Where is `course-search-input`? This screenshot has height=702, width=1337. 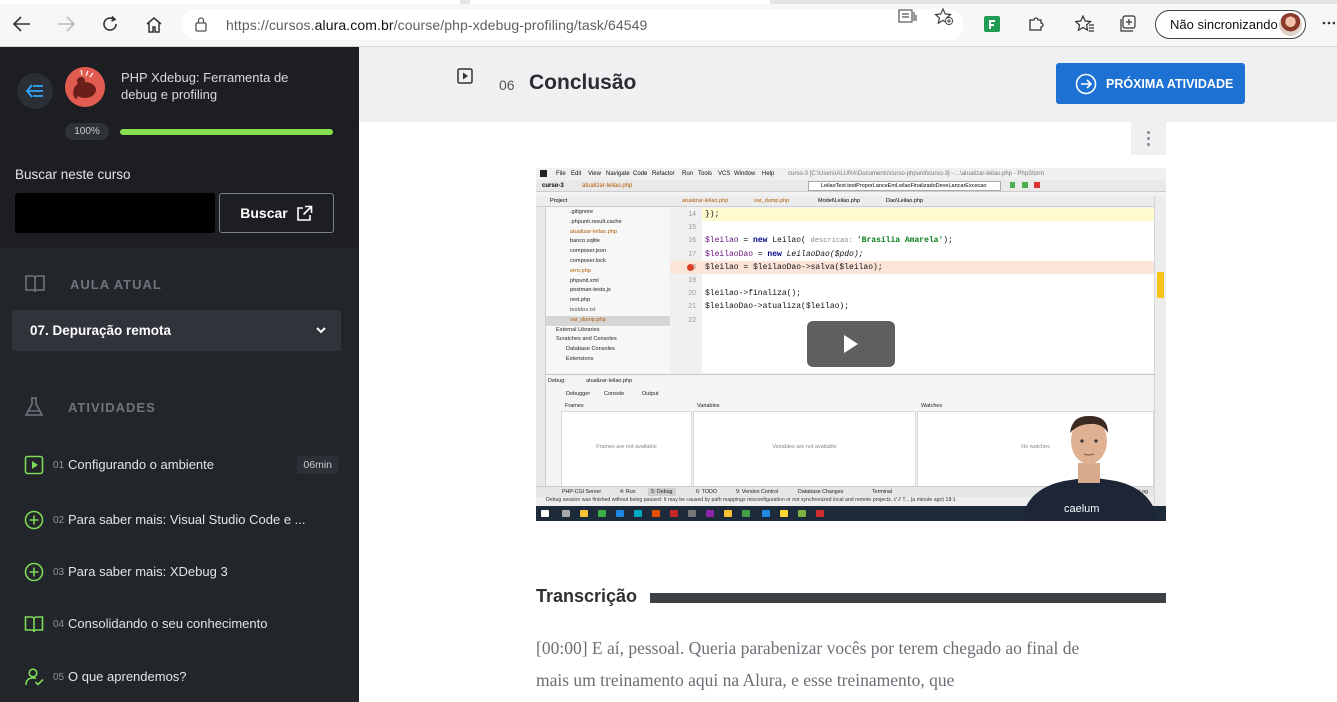 course-search-input is located at coordinates (115, 213).